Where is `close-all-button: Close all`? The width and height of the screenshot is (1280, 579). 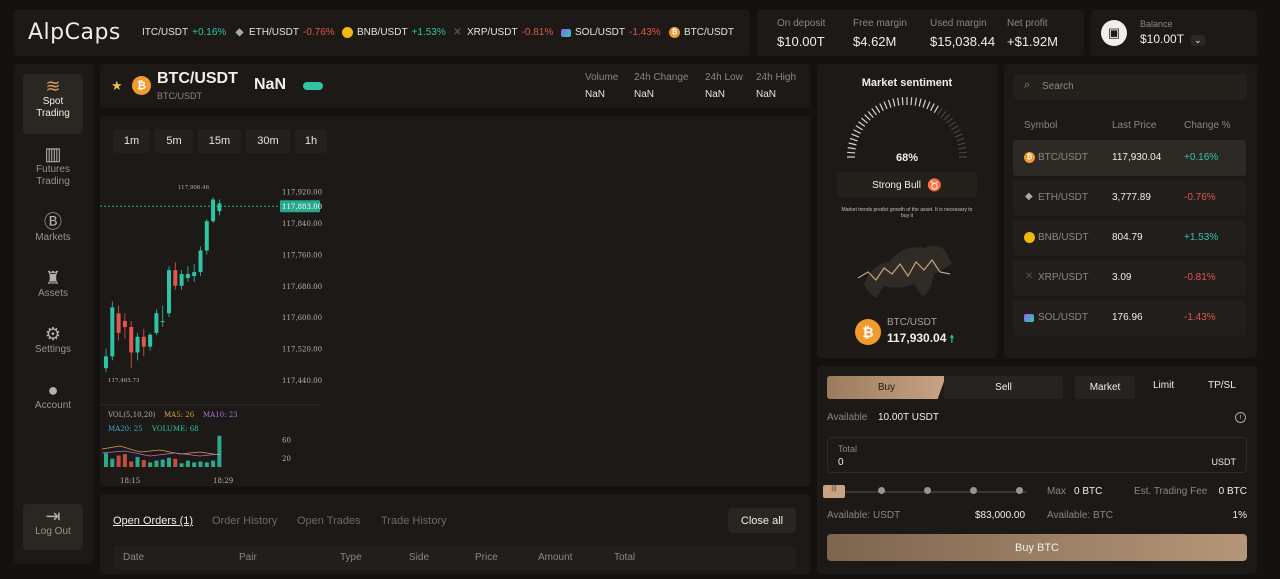 close-all-button: Close all is located at coordinates (762, 520).